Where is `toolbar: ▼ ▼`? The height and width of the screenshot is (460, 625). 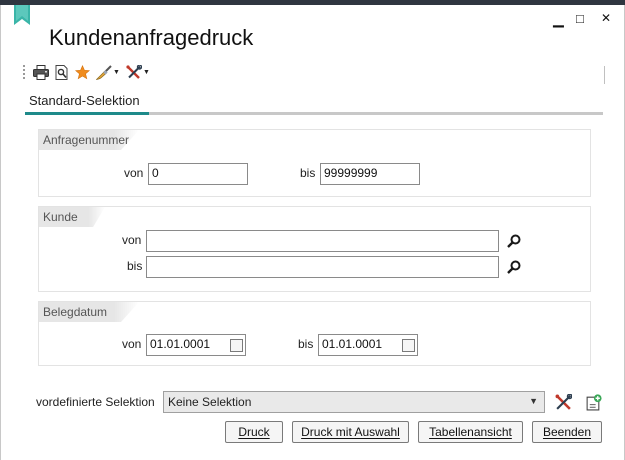
toolbar: ▼ ▼ is located at coordinates (89, 72).